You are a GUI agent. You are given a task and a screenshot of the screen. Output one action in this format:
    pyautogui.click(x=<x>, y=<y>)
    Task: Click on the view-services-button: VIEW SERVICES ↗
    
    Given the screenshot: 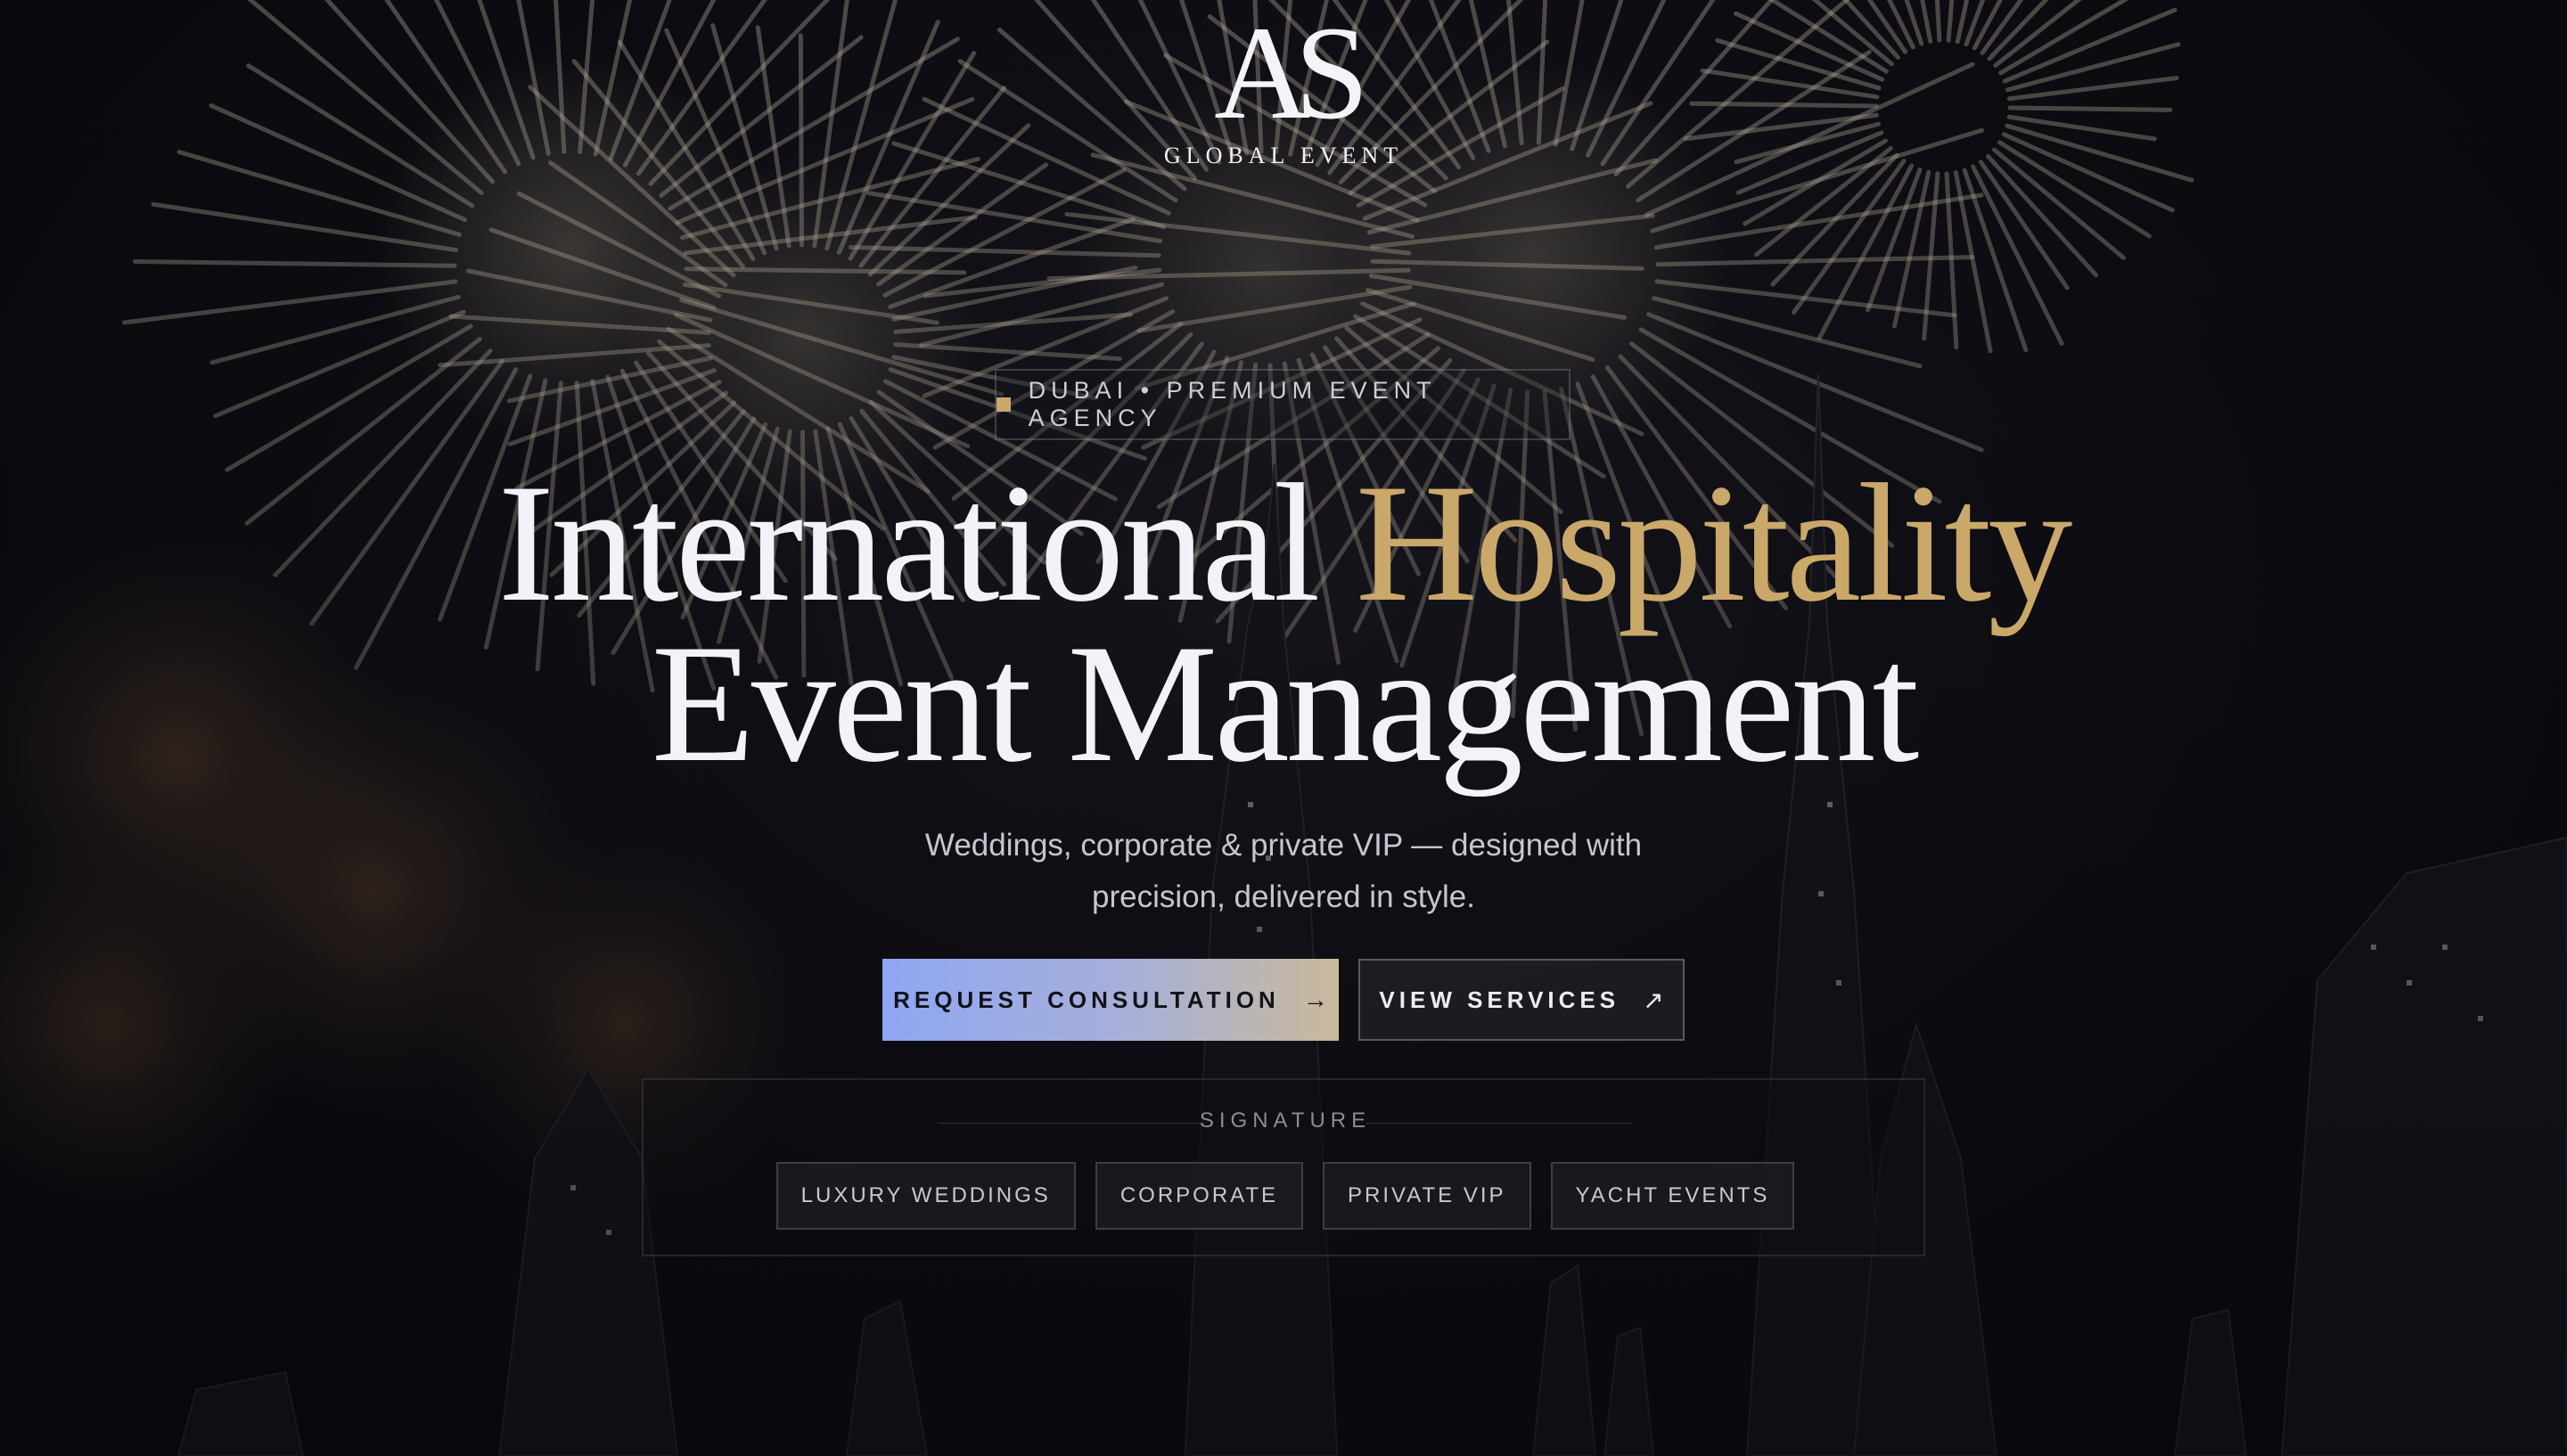 What is the action you would take?
    pyautogui.click(x=1522, y=1000)
    